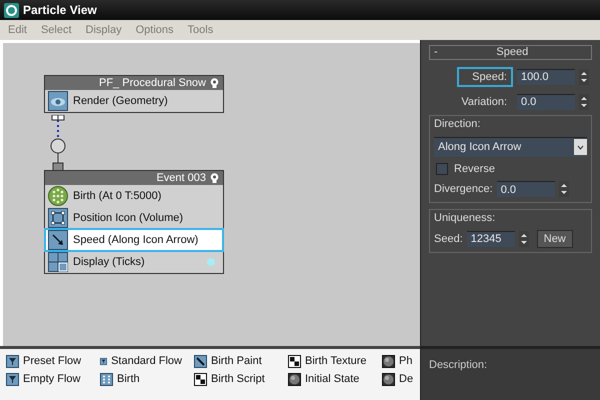  What do you see at coordinates (490, 239) in the screenshot?
I see `number-field: 12345` at bounding box center [490, 239].